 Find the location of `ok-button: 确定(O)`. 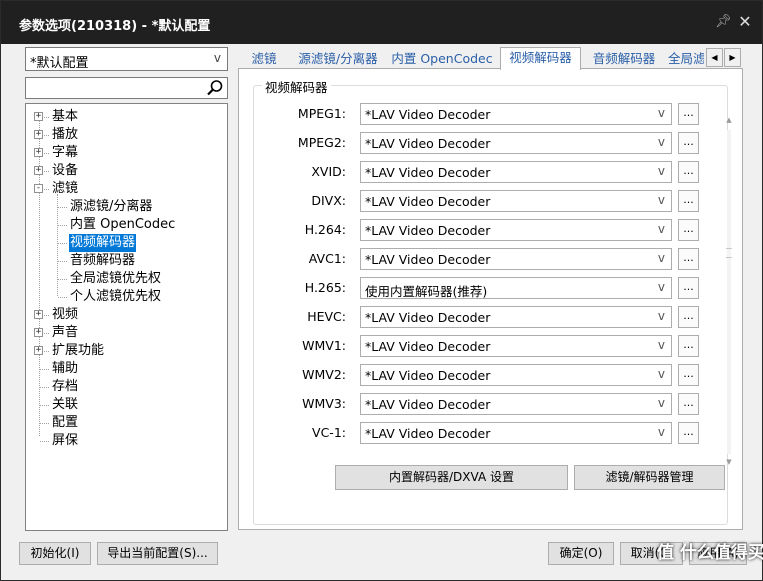

ok-button: 确定(O) is located at coordinates (581, 553).